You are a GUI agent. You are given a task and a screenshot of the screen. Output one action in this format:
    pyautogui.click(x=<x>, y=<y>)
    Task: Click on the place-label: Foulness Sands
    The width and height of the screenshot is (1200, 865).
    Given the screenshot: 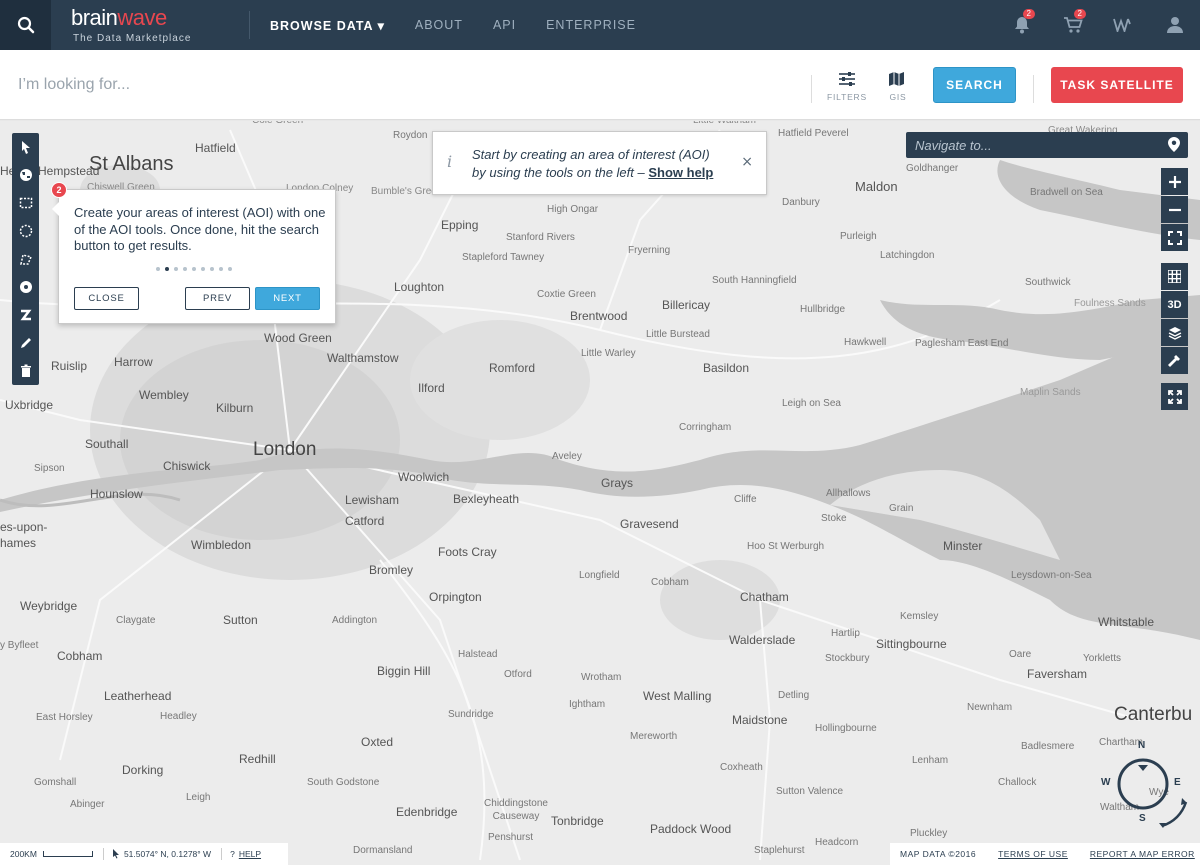 What is the action you would take?
    pyautogui.click(x=1110, y=303)
    